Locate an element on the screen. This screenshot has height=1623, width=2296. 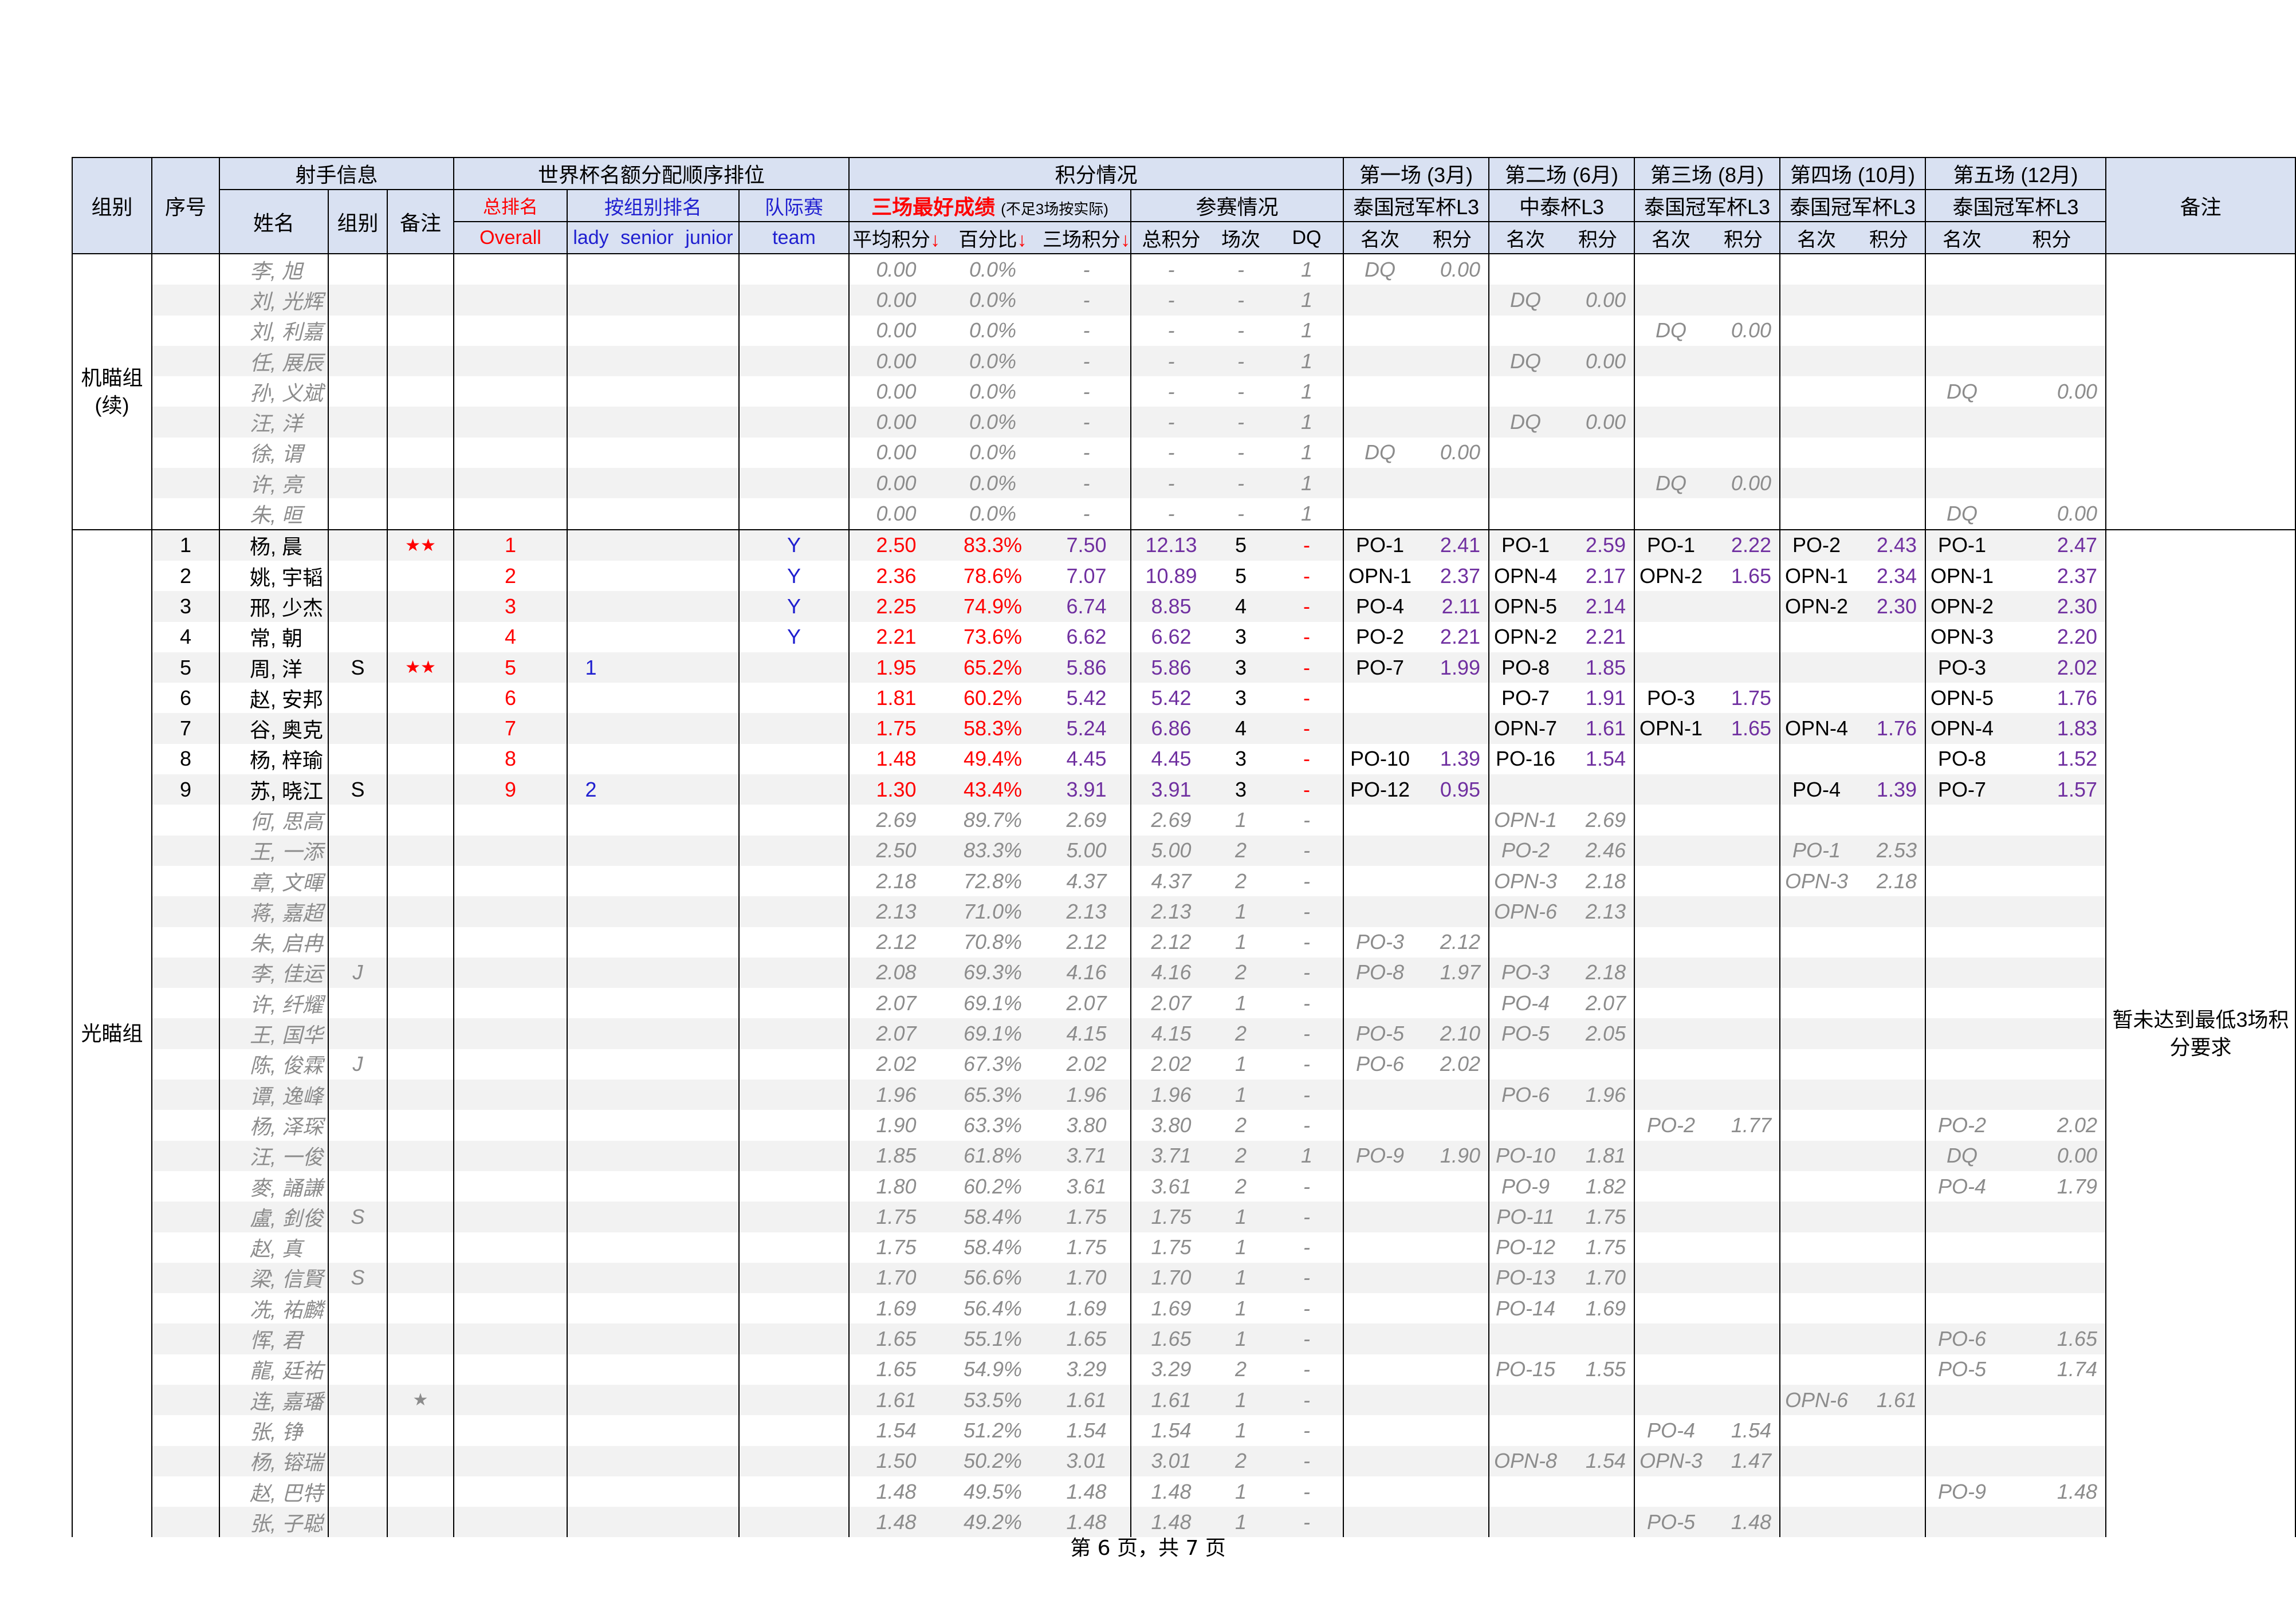
percentage: 83.3% is located at coordinates (993, 545).